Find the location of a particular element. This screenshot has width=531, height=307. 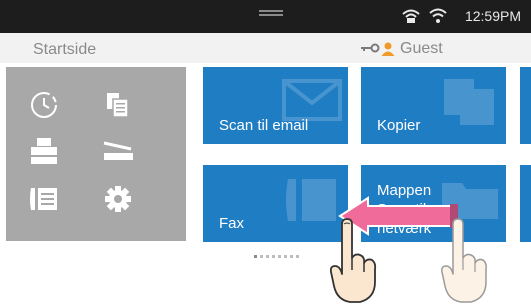

tile-label: Fax is located at coordinates (232, 223).